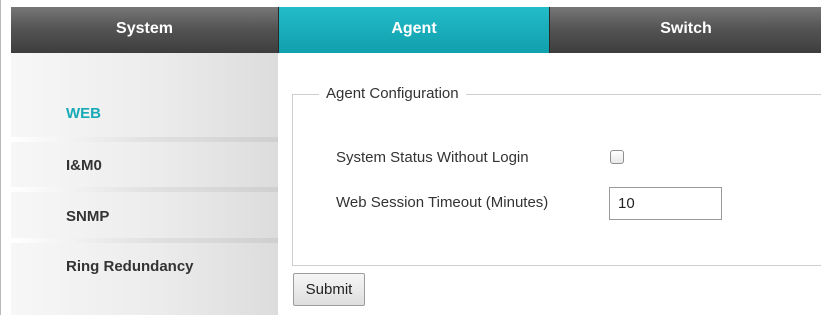 Image resolution: width=821 pixels, height=315 pixels. I want to click on session-timeout-input, so click(665, 203).